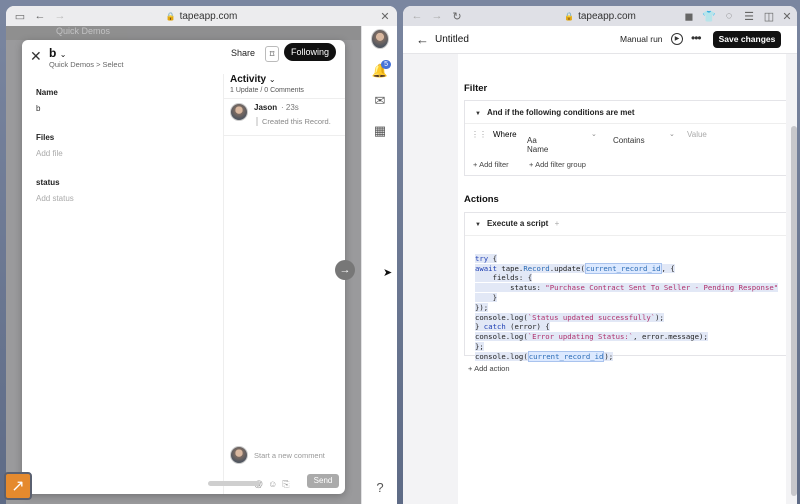  Describe the element at coordinates (486, 297) in the screenshot. I see `code-line: }` at that location.